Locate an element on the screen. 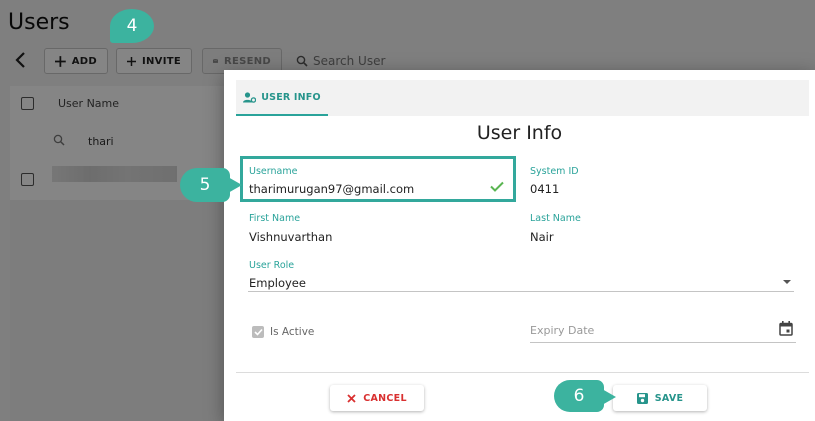 This screenshot has width=815, height=421. first-name-label: First Name is located at coordinates (275, 218).